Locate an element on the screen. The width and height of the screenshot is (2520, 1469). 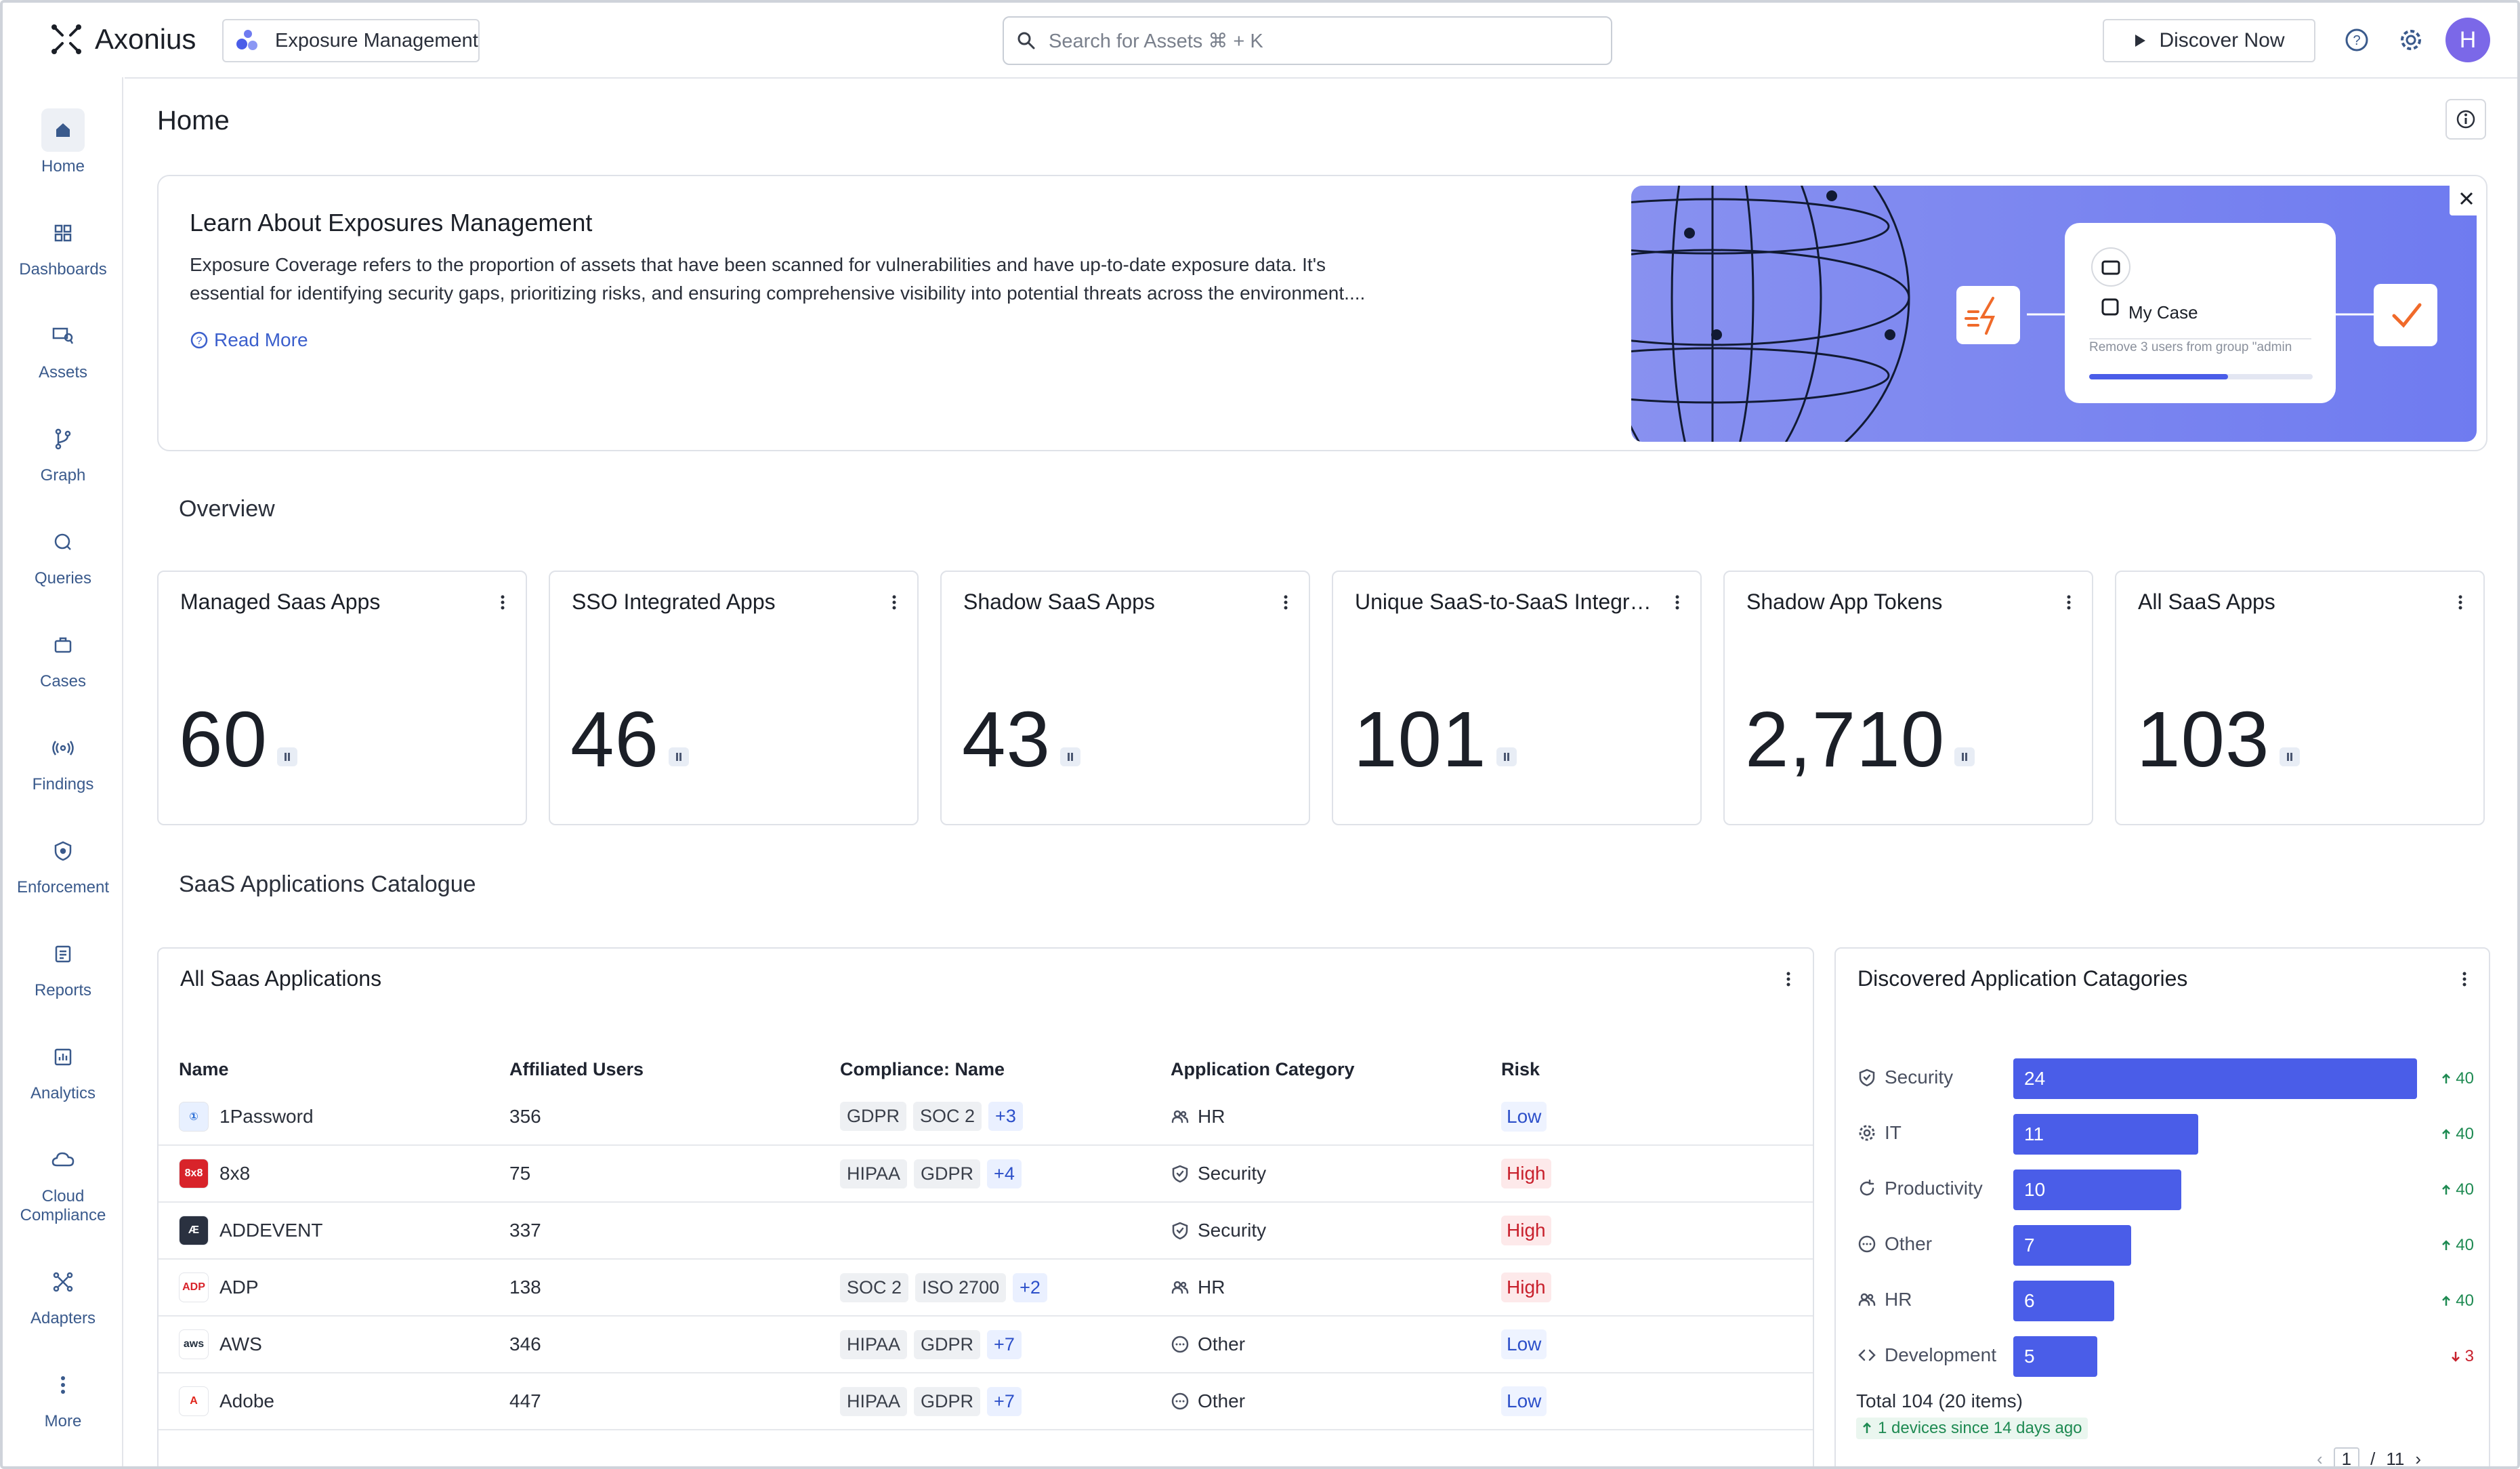
sidebar-item-adapters: Adapters is located at coordinates (63, 1294).